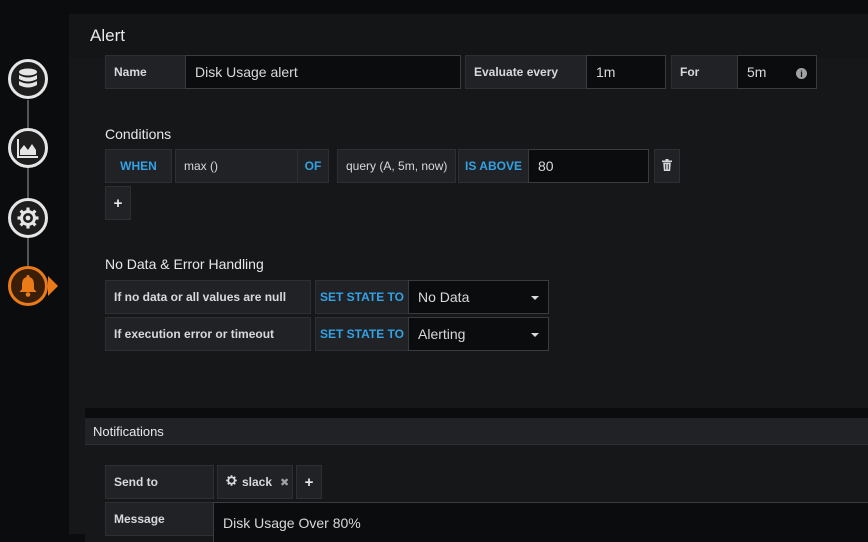 Image resolution: width=868 pixels, height=542 pixels. What do you see at coordinates (704, 72) in the screenshot?
I see `for-label: For` at bounding box center [704, 72].